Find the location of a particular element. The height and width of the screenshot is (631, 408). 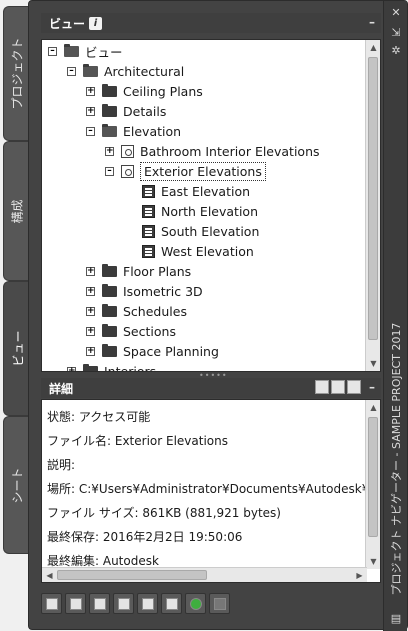

tree-vertical-scrollbar: ▲ ▼ is located at coordinates (372, 205).